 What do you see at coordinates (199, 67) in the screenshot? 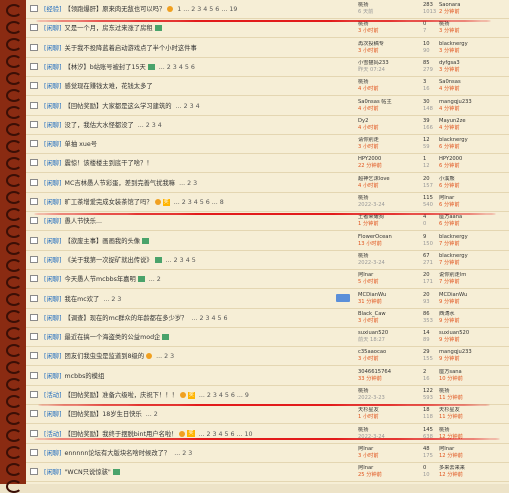
I see `thread-title: [闲聊] 【林汐】b站账号被封了15天 ... 2 3 4 5 6` at bounding box center [199, 67].